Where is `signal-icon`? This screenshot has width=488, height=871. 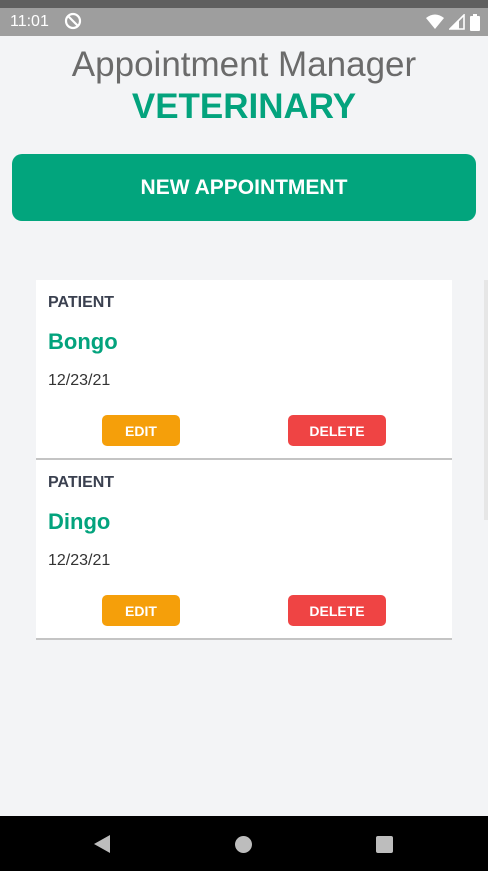 signal-icon is located at coordinates (457, 22).